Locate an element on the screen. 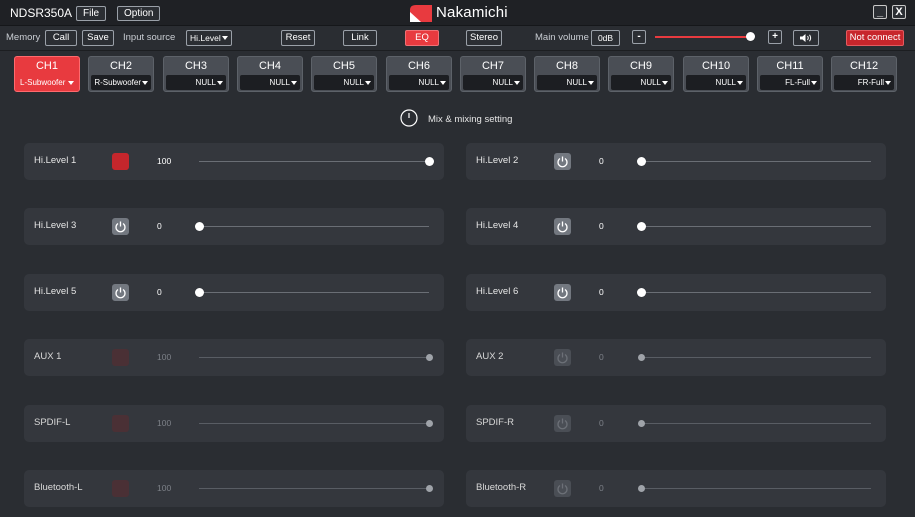 The width and height of the screenshot is (915, 517). mix-row-label: AUX 2 is located at coordinates (490, 356).